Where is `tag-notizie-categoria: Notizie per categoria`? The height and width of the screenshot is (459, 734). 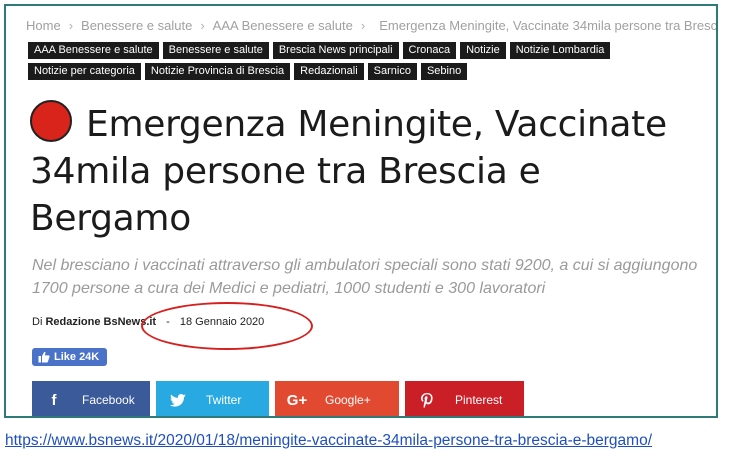
tag-notizie-categoria: Notizie per categoria is located at coordinates (84, 71).